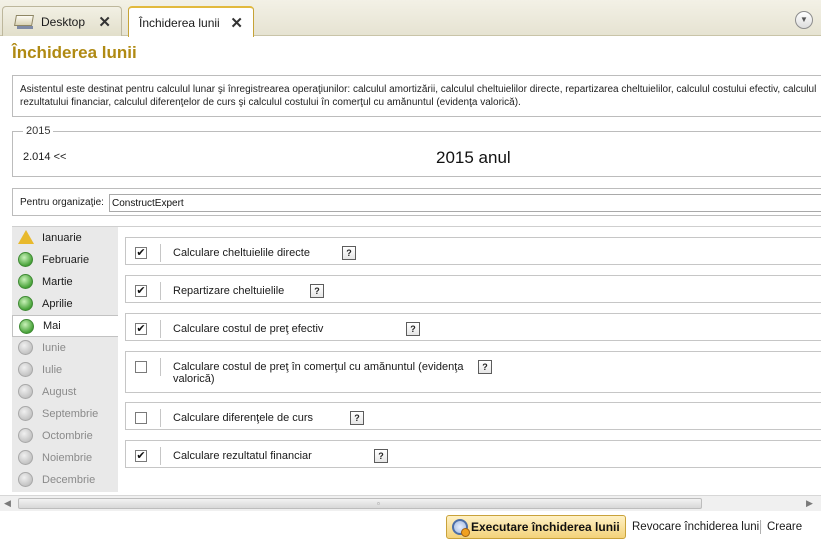 This screenshot has height=543, width=821. Describe the element at coordinates (804, 20) in the screenshot. I see `chevron-down-icon: ▼` at that location.